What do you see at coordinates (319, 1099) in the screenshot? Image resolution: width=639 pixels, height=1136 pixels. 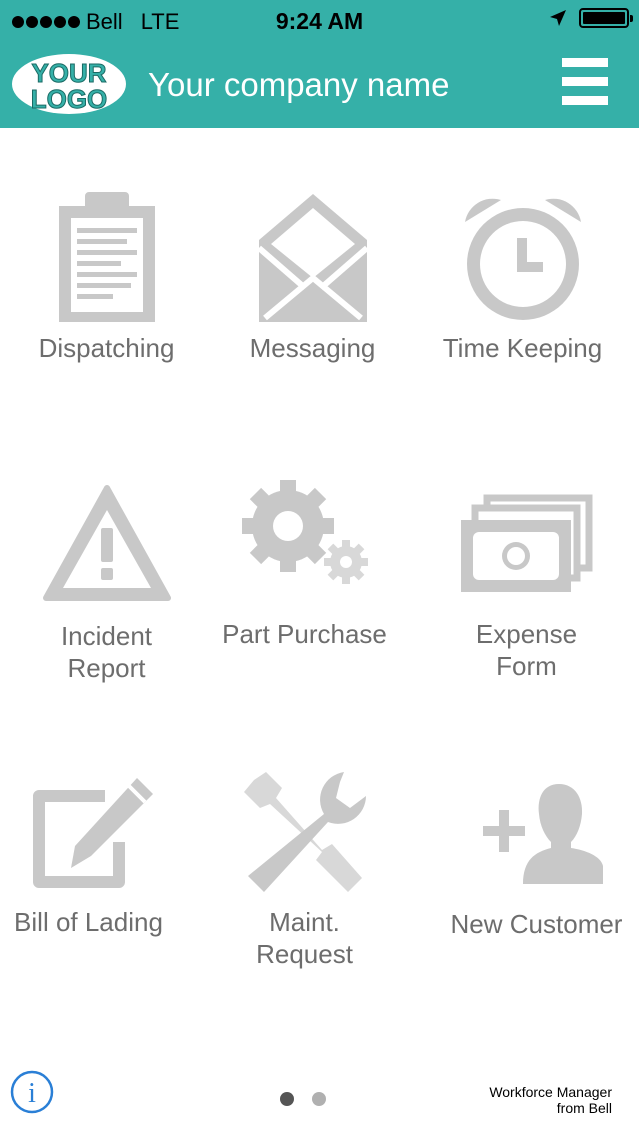 I see `page-dot` at bounding box center [319, 1099].